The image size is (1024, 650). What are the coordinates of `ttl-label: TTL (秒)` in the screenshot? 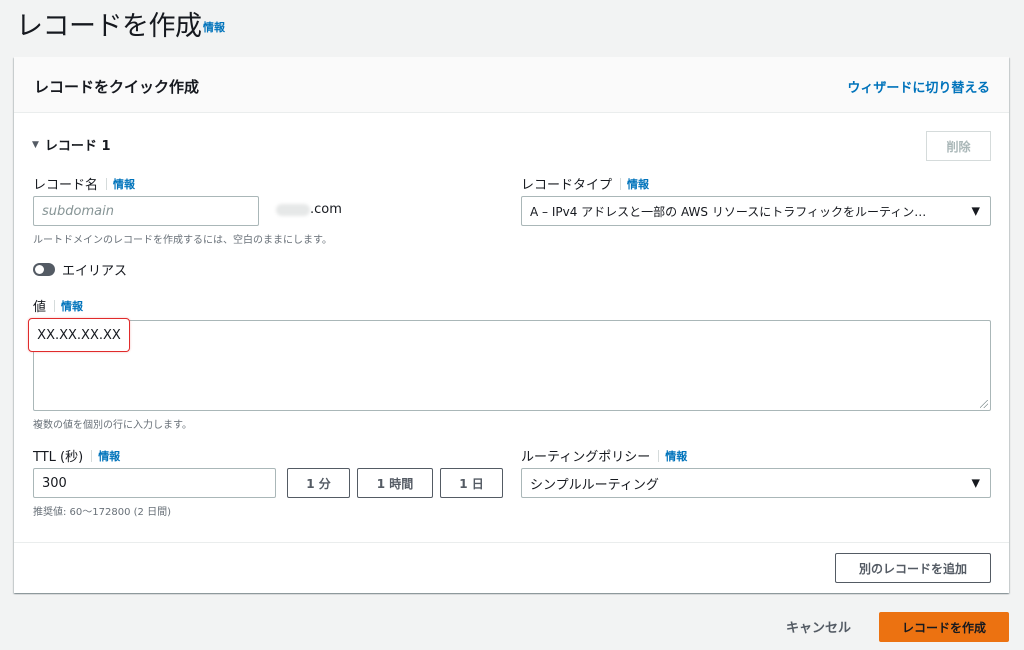 It's located at (58, 457).